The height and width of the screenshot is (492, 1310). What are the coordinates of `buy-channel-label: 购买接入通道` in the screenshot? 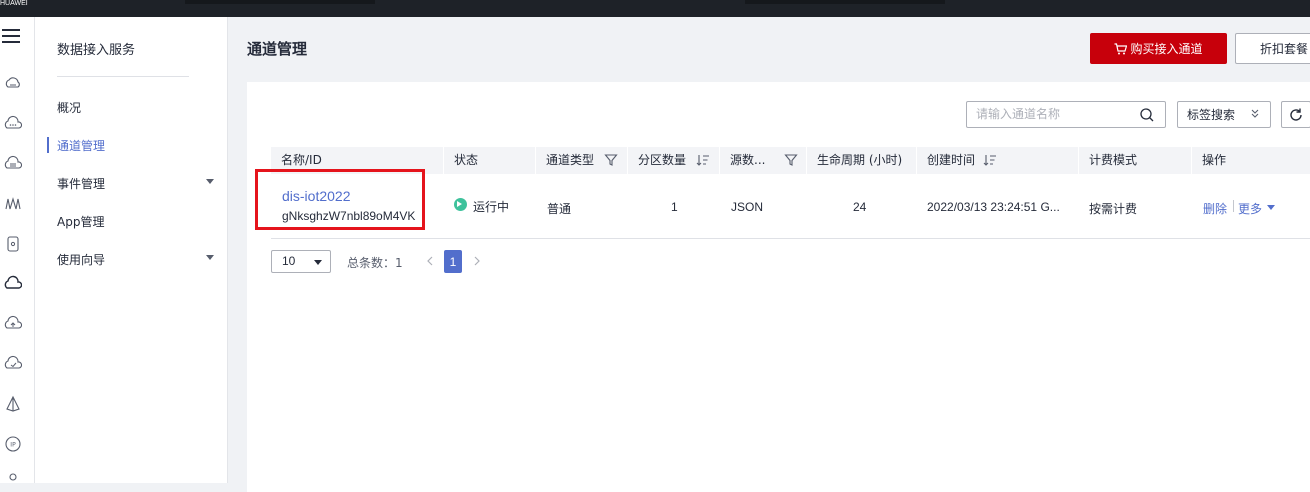 It's located at (1166, 49).